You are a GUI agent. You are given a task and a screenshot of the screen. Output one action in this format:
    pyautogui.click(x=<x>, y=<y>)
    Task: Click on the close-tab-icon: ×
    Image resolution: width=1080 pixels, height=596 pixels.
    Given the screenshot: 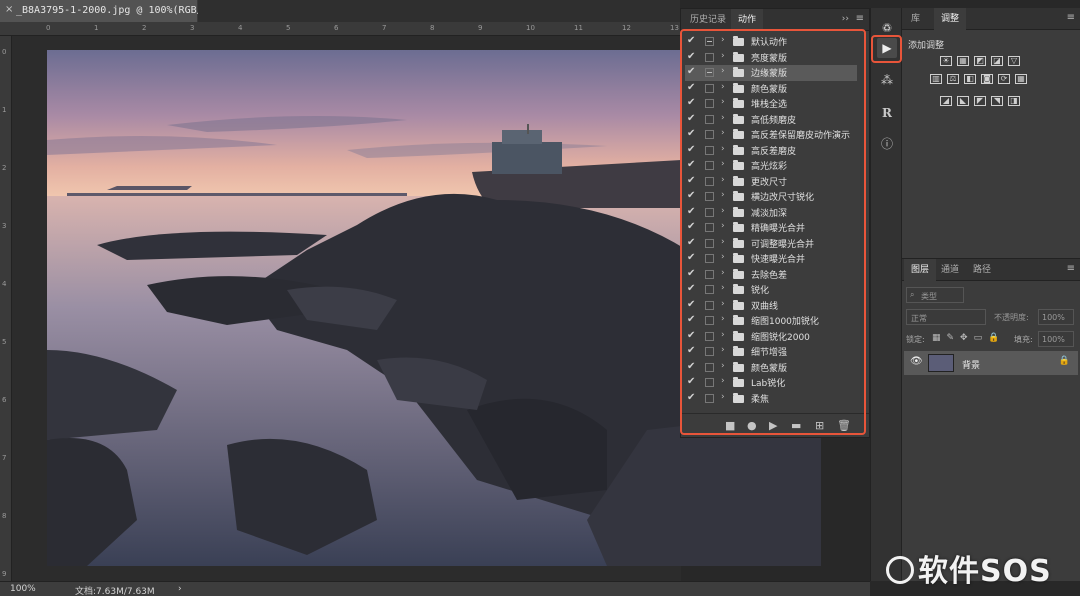 What is the action you would take?
    pyautogui.click(x=9, y=9)
    